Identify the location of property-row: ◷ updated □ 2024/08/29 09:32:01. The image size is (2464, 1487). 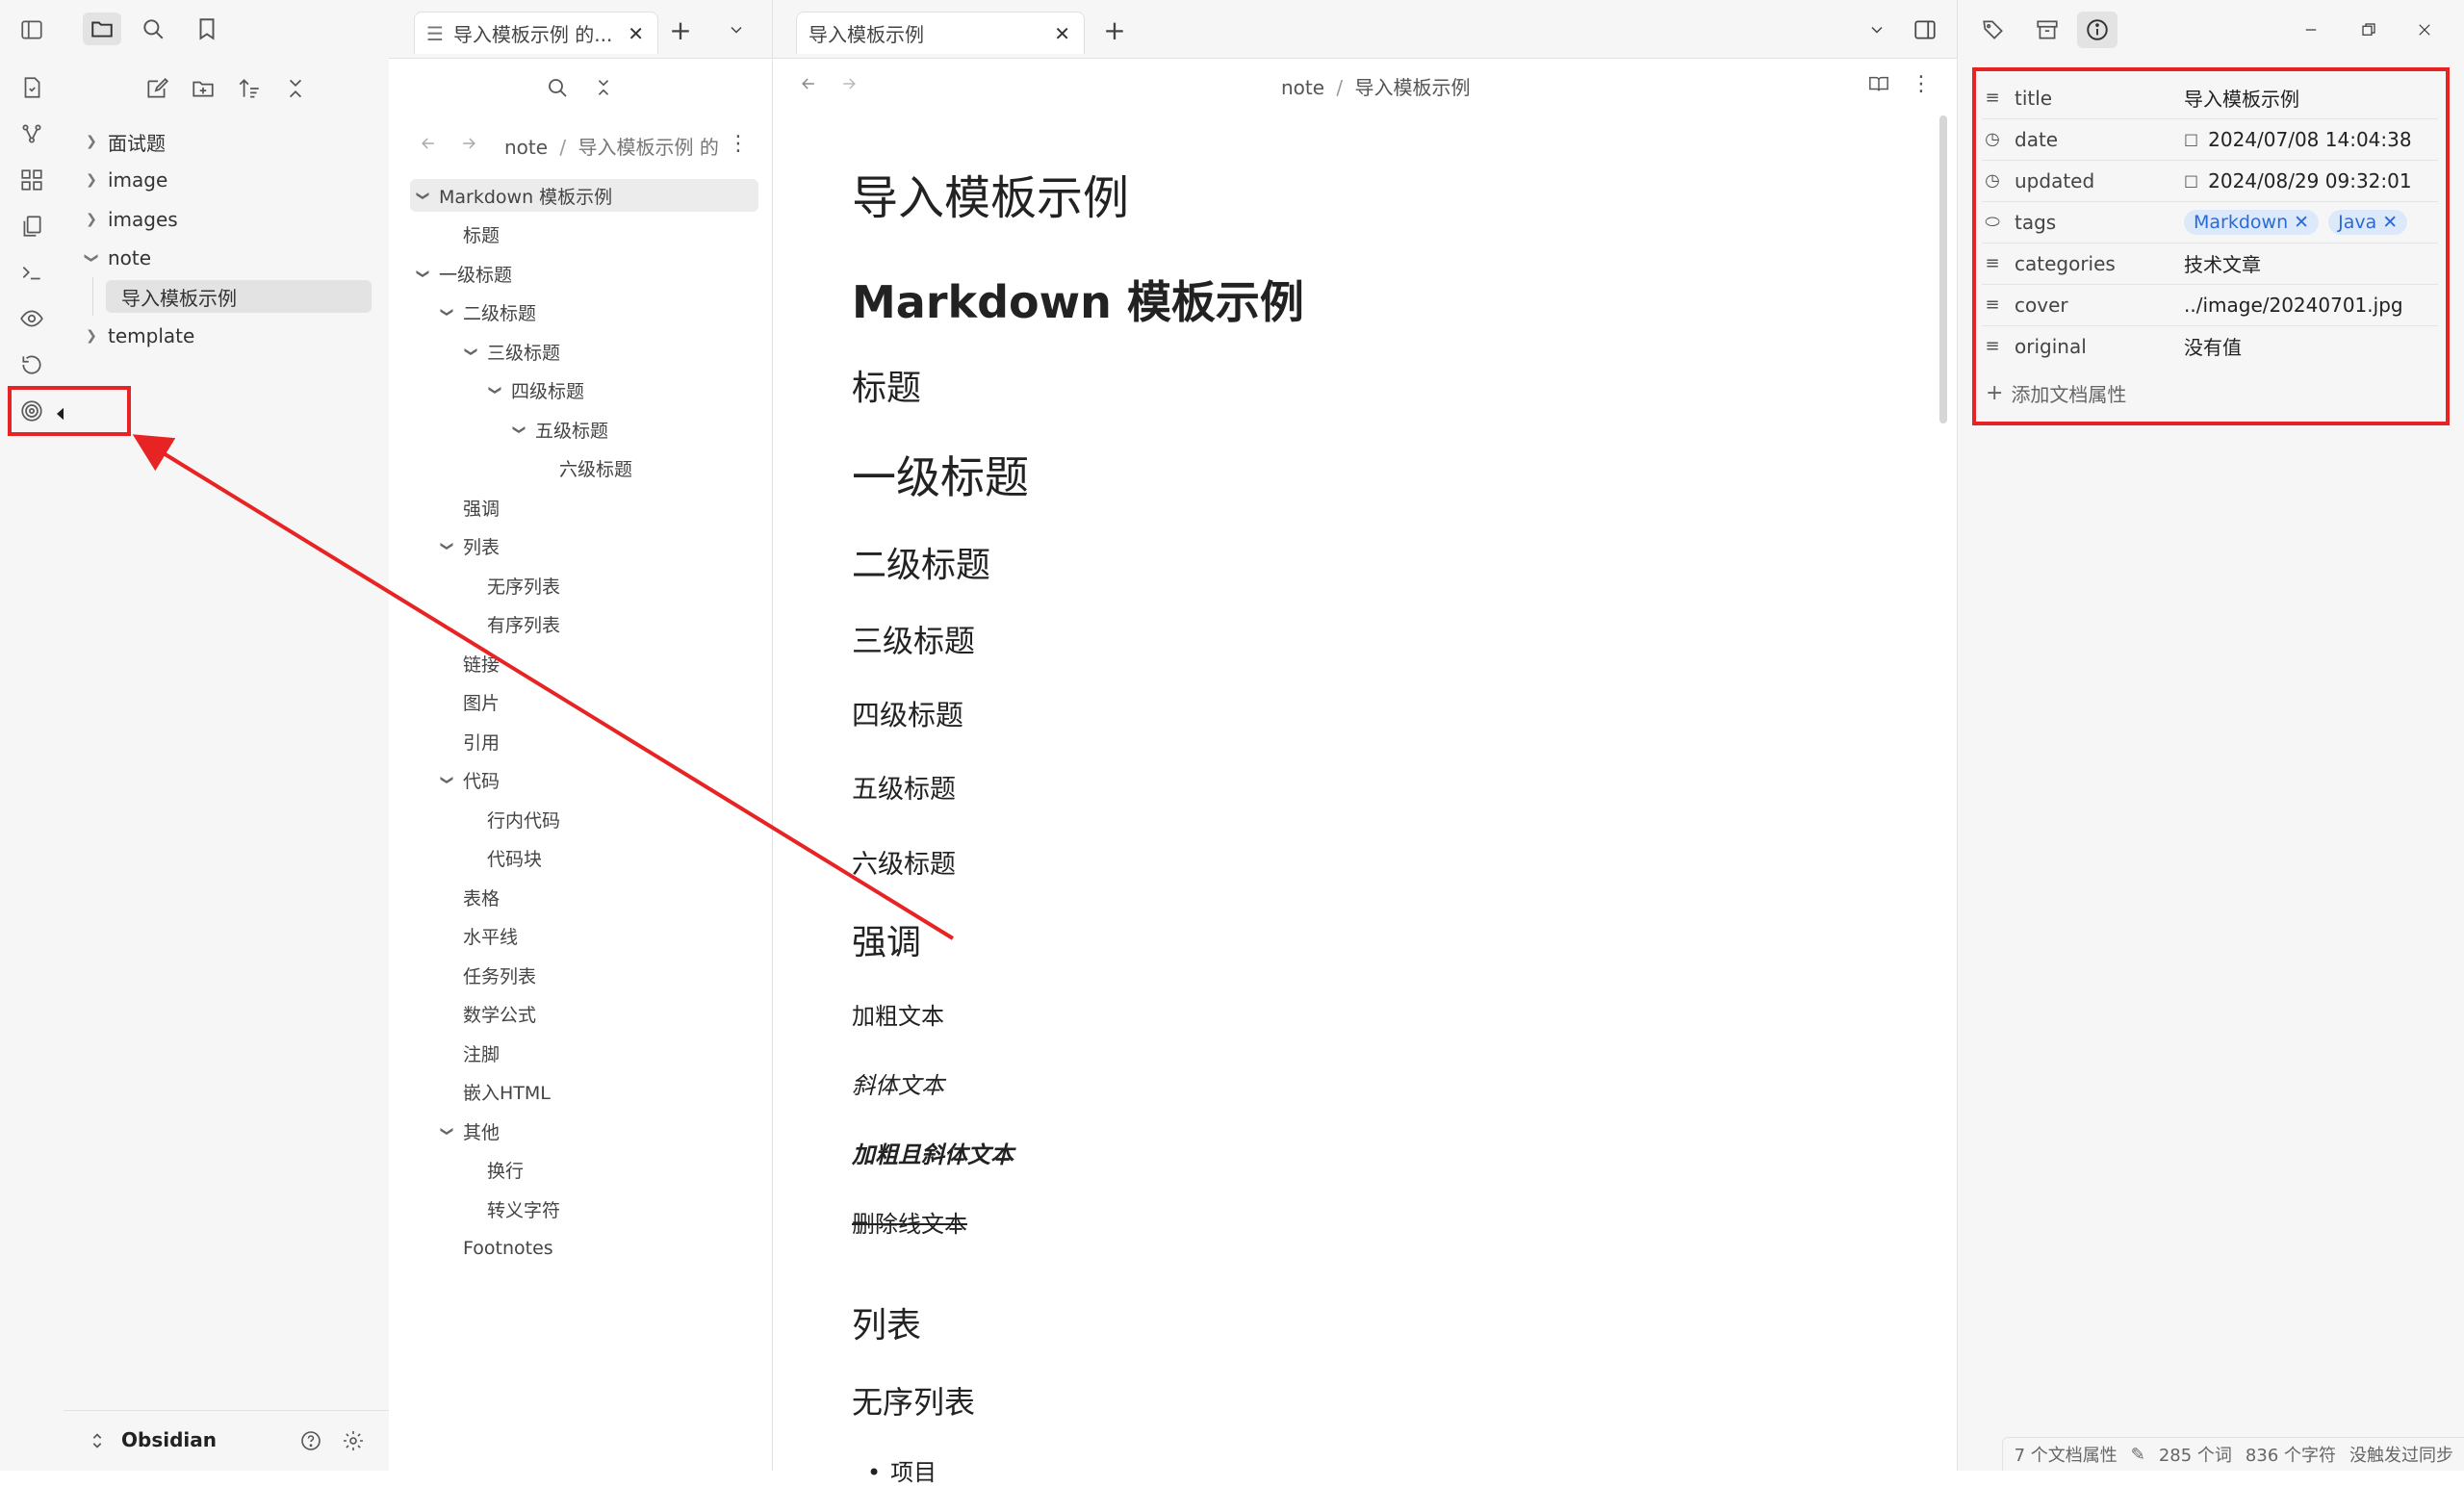
(2210, 181).